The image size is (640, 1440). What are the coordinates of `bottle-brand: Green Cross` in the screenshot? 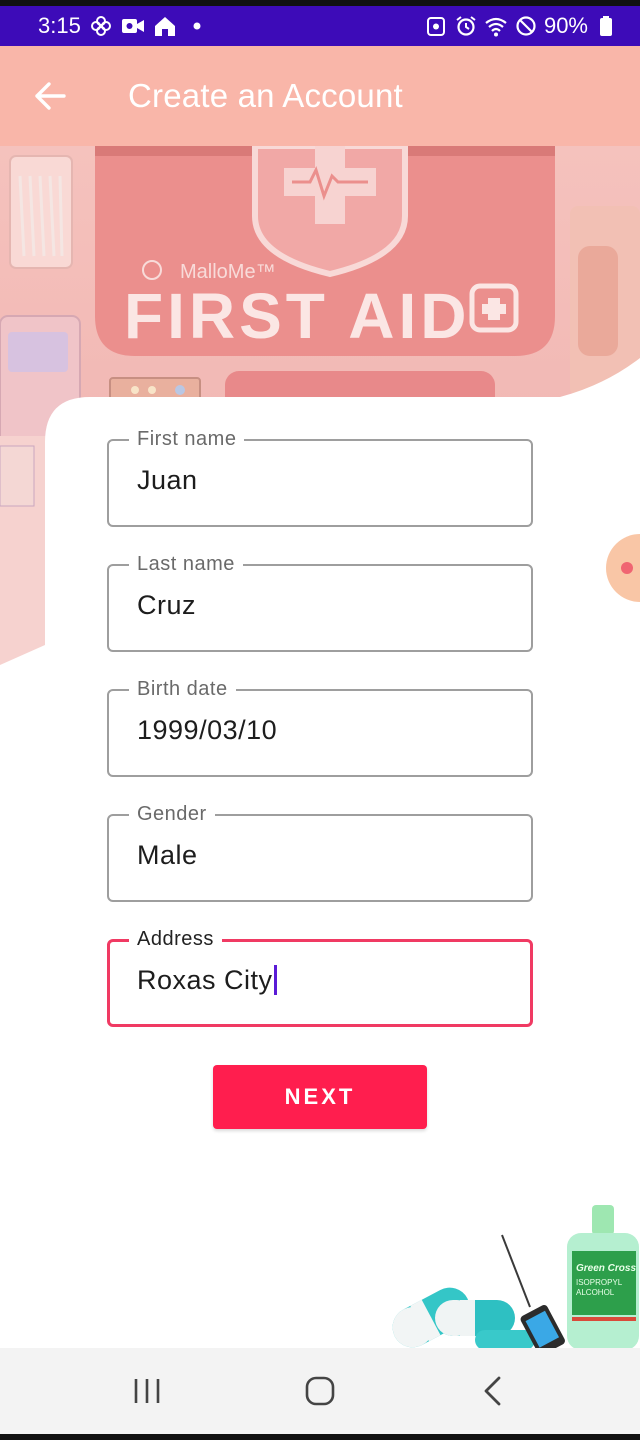 It's located at (606, 1268).